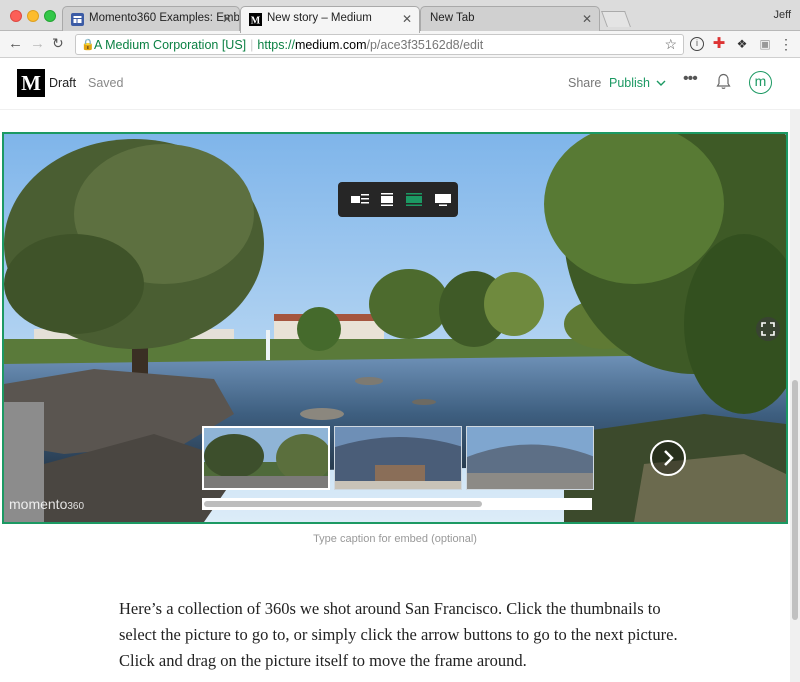  What do you see at coordinates (387, 199) in the screenshot?
I see `layout-normal-icon` at bounding box center [387, 199].